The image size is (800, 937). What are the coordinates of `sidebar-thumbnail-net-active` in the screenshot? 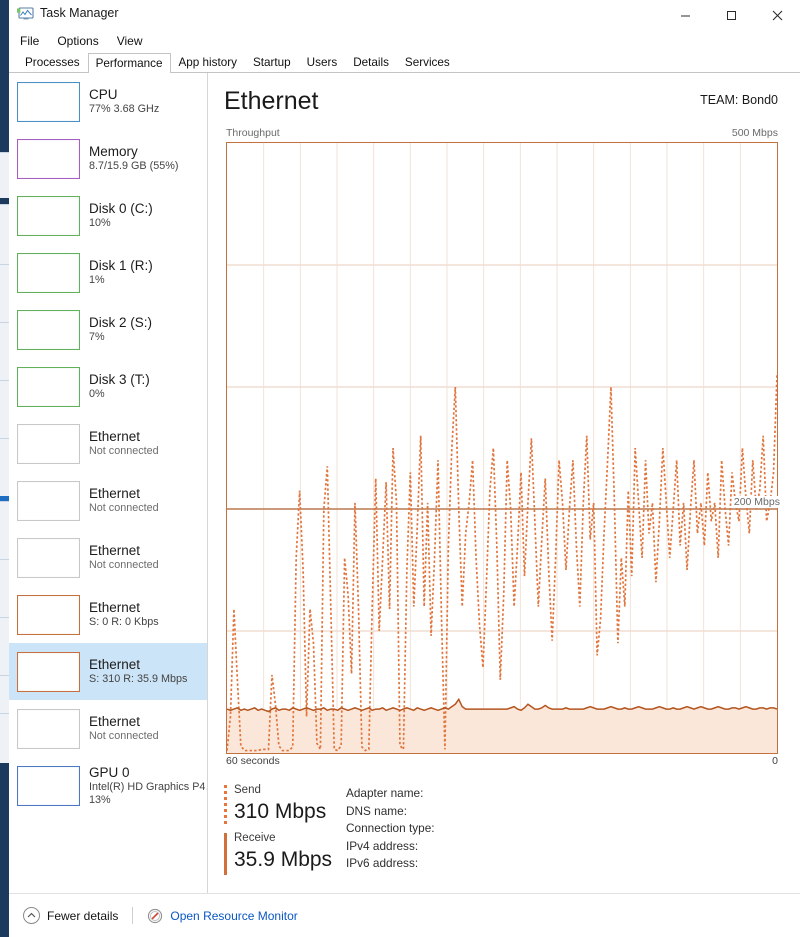 It's located at (48, 671).